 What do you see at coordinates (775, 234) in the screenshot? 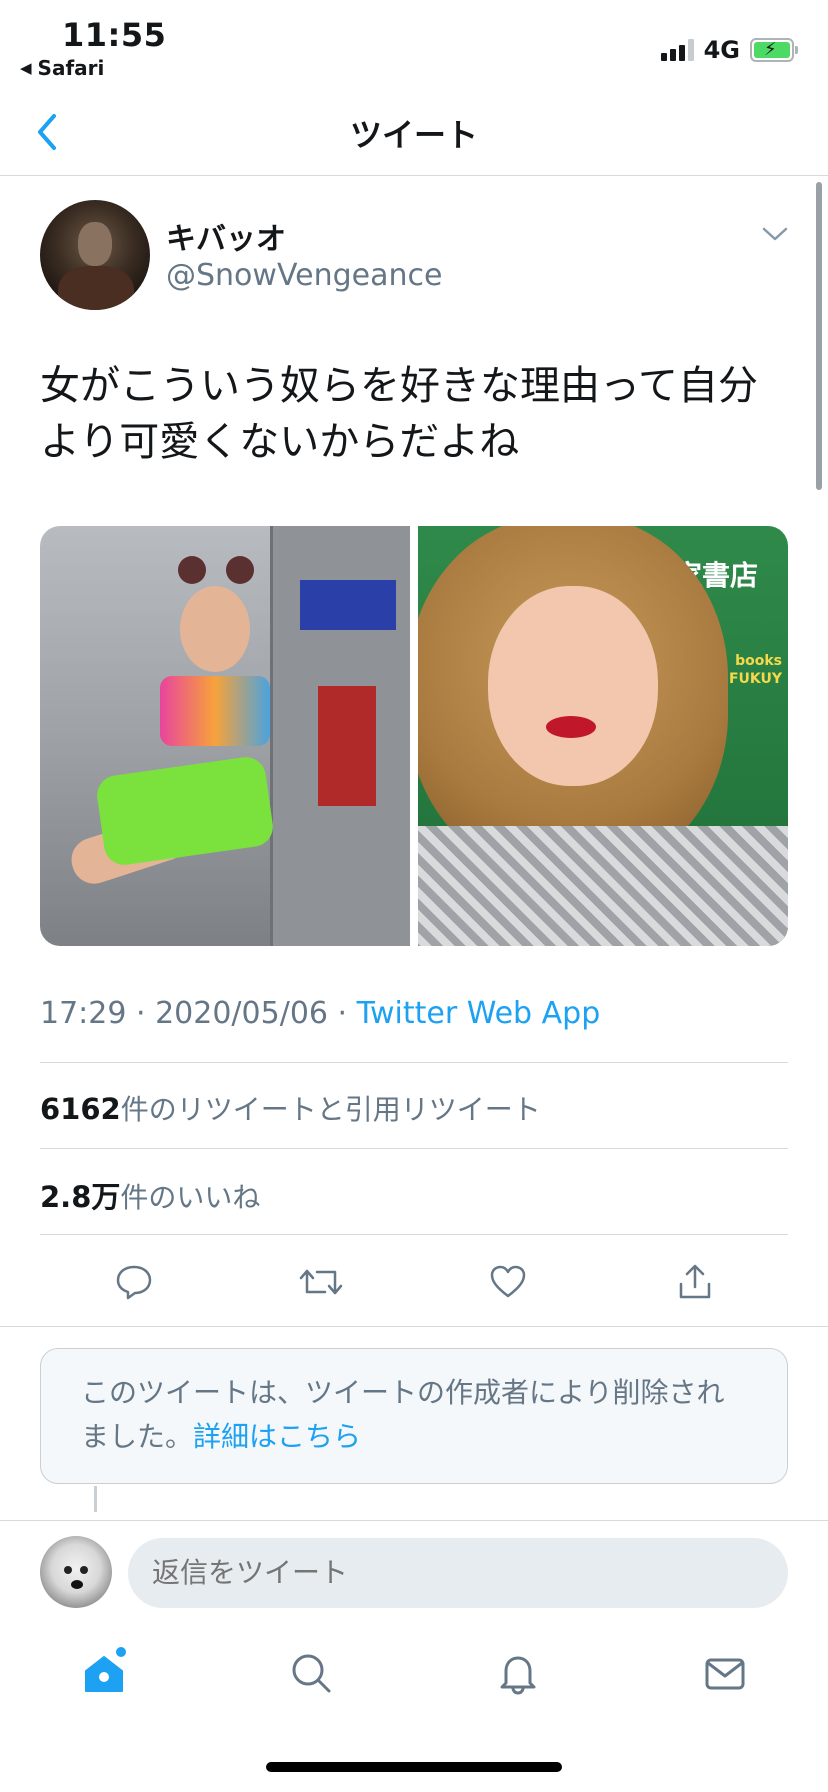
I see `chevron-down-icon` at bounding box center [775, 234].